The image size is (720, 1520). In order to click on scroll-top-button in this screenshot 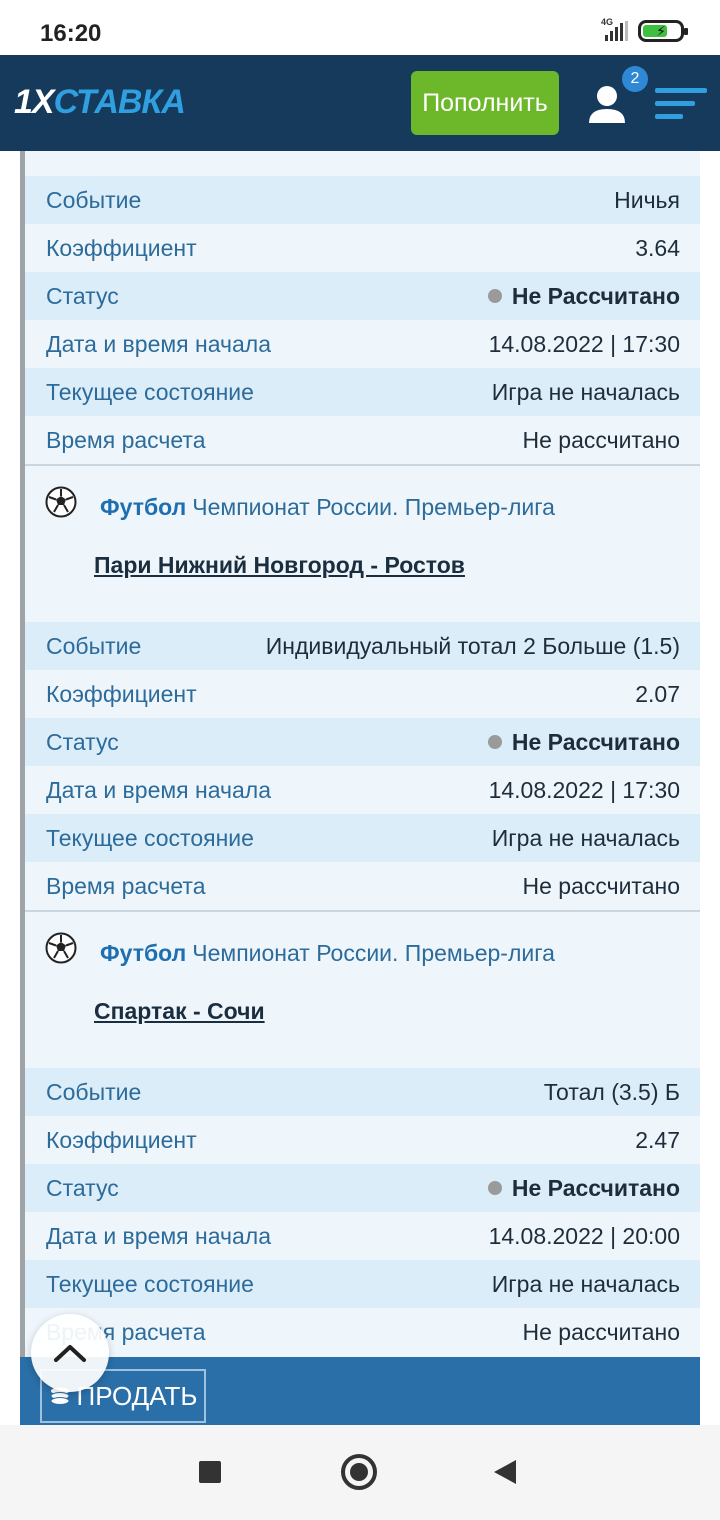, I will do `click(70, 1353)`.